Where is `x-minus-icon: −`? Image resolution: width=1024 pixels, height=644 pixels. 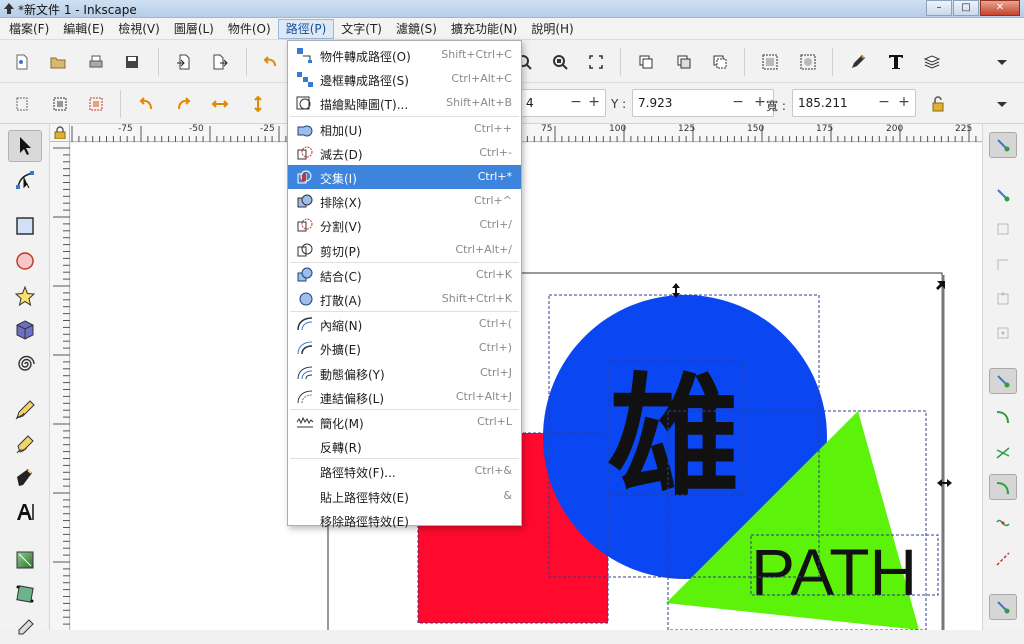
x-minus-icon: − is located at coordinates (576, 102).